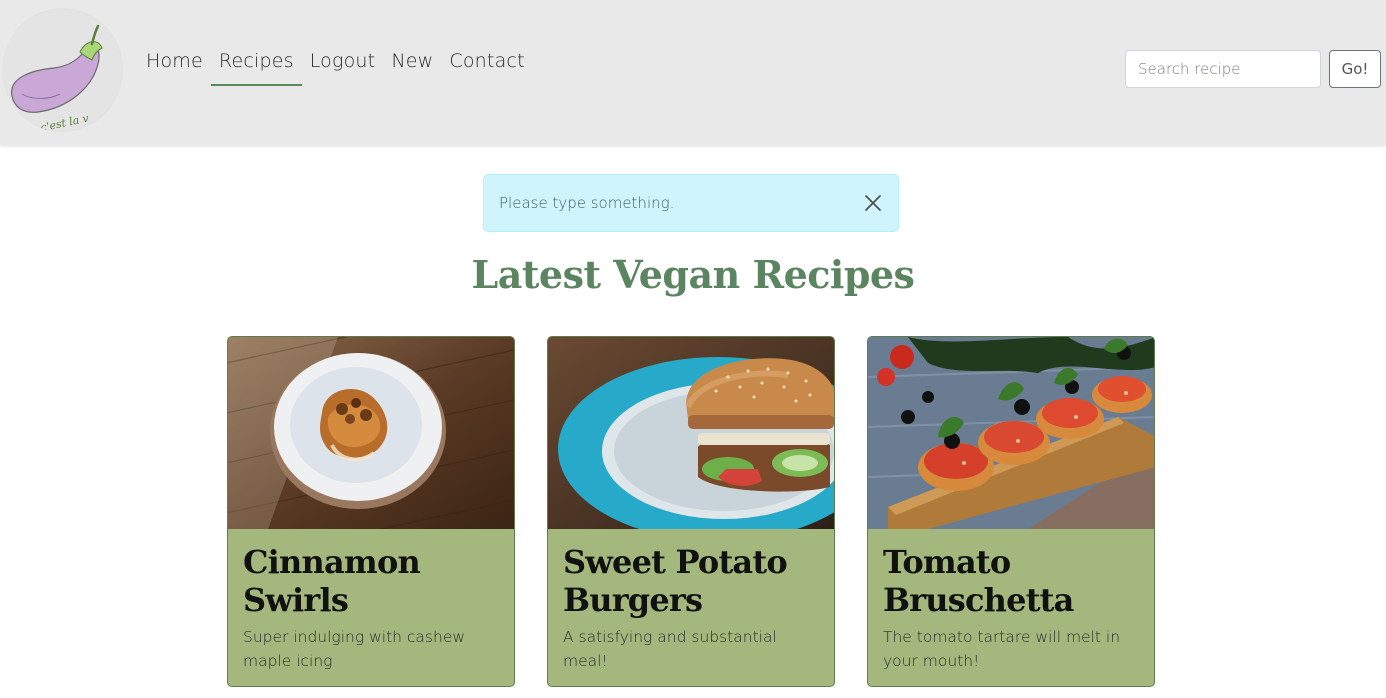  I want to click on bruschetta-image, so click(1011, 433).